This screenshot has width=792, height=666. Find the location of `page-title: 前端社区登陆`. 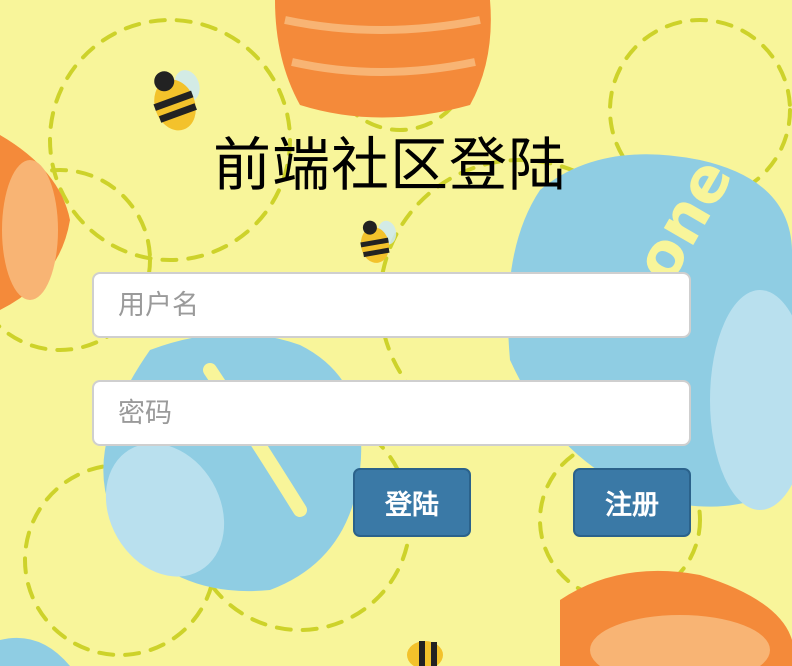

page-title: 前端社区登陆 is located at coordinates (390, 165).